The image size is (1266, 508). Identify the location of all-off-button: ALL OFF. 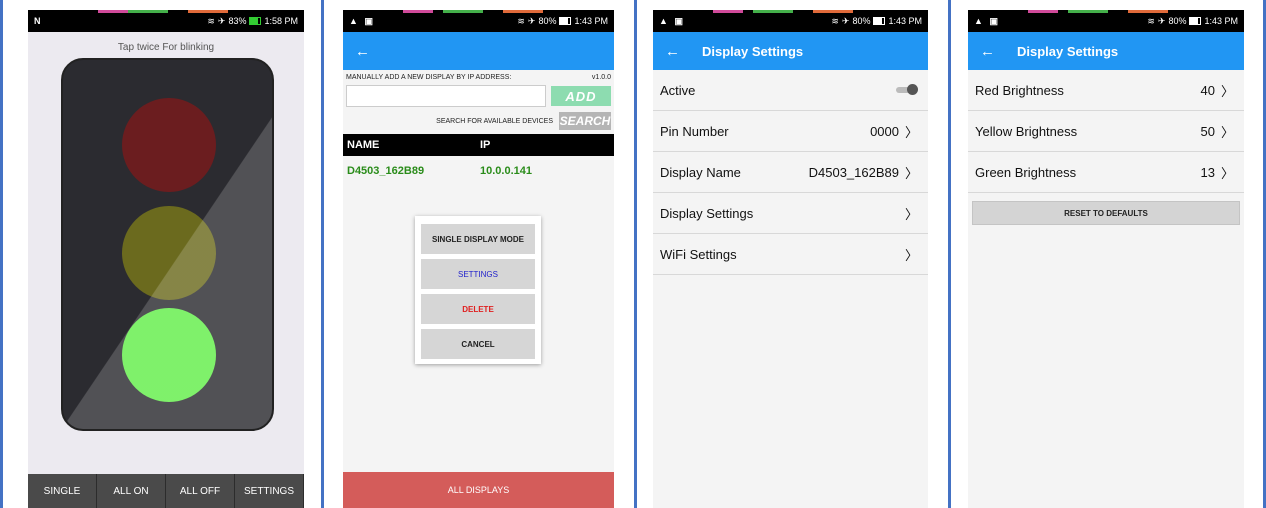
(200, 491).